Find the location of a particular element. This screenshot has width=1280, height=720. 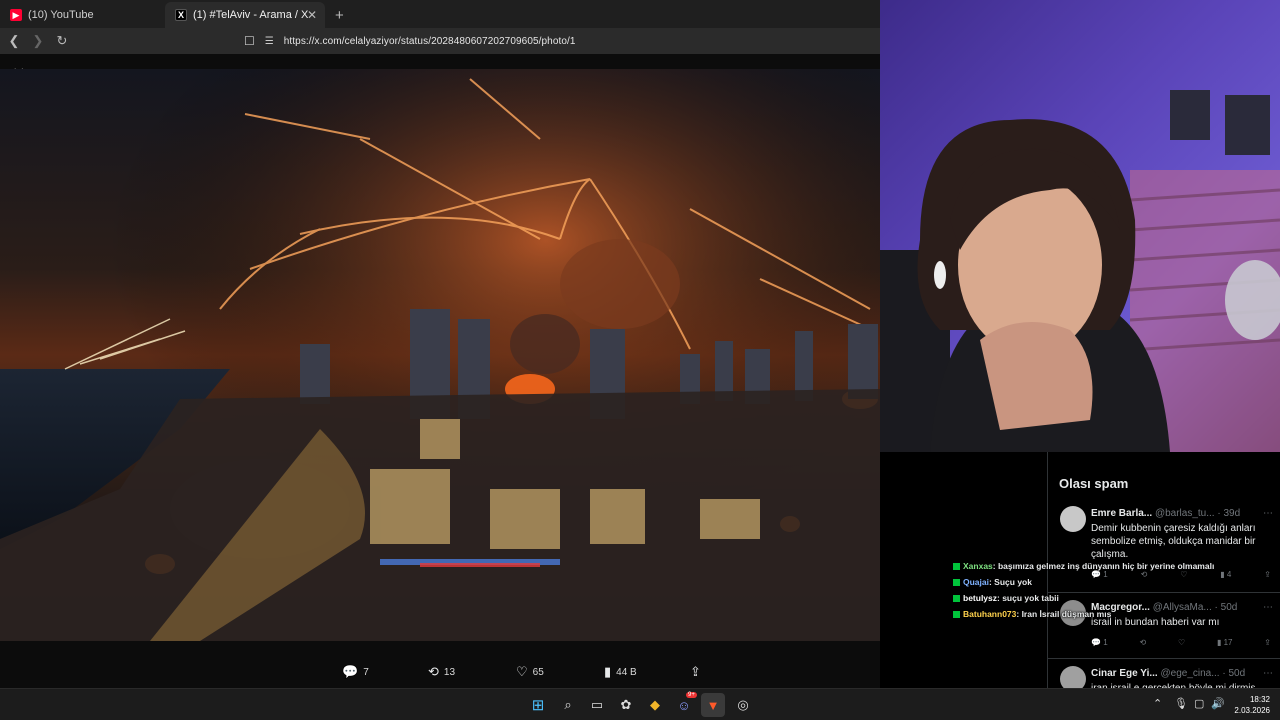

share-icon: ⇪ is located at coordinates (695, 671).